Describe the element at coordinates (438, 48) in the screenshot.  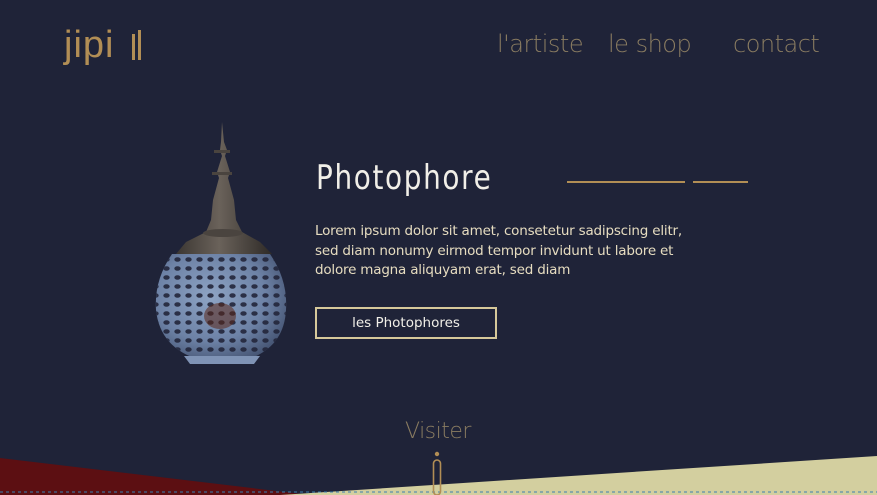
I see `main-nav: l'artiste le shop contact` at that location.